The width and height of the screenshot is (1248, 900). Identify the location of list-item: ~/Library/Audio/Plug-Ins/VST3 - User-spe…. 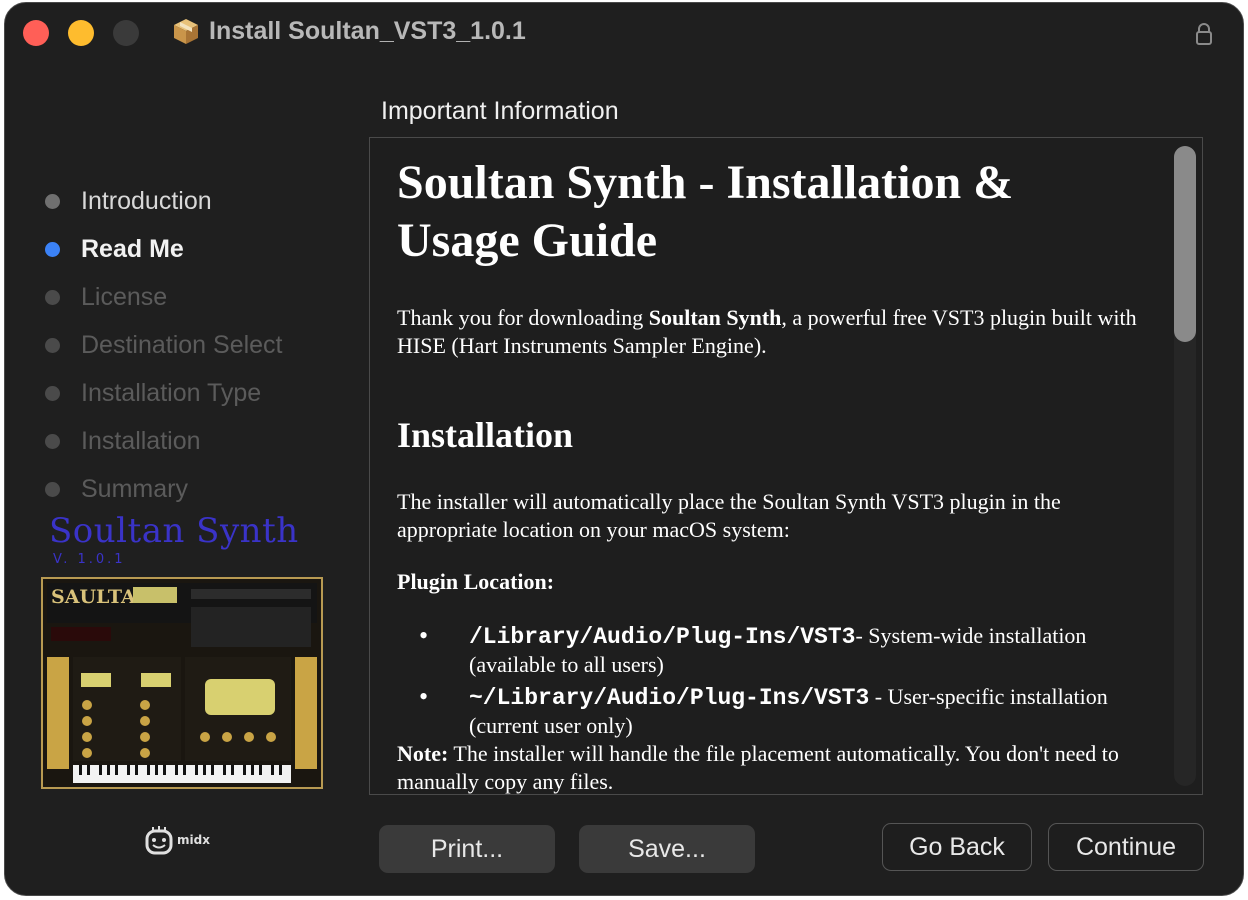
(767, 711).